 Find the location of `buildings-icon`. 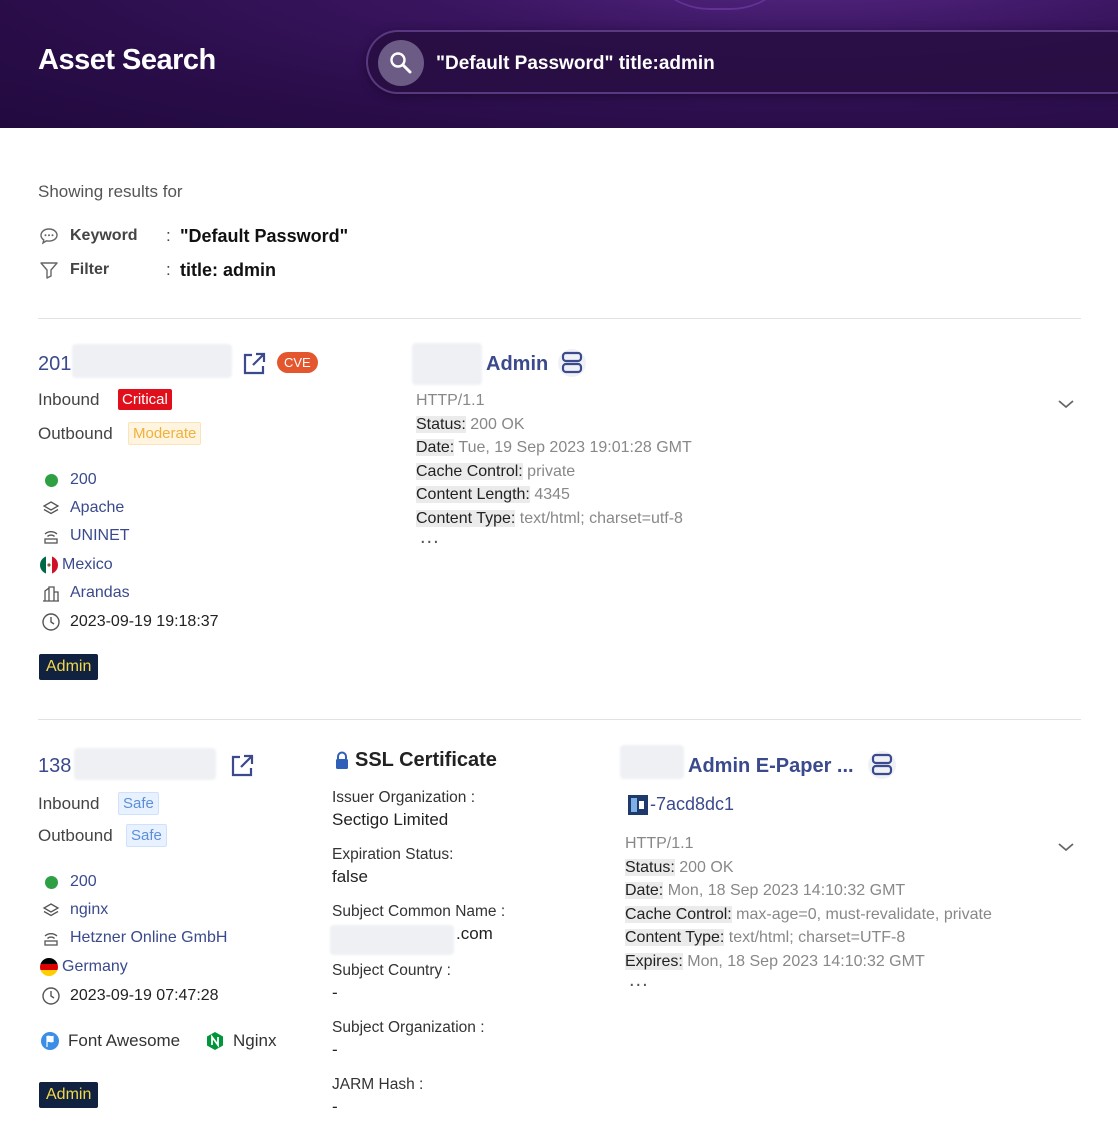

buildings-icon is located at coordinates (51, 593).